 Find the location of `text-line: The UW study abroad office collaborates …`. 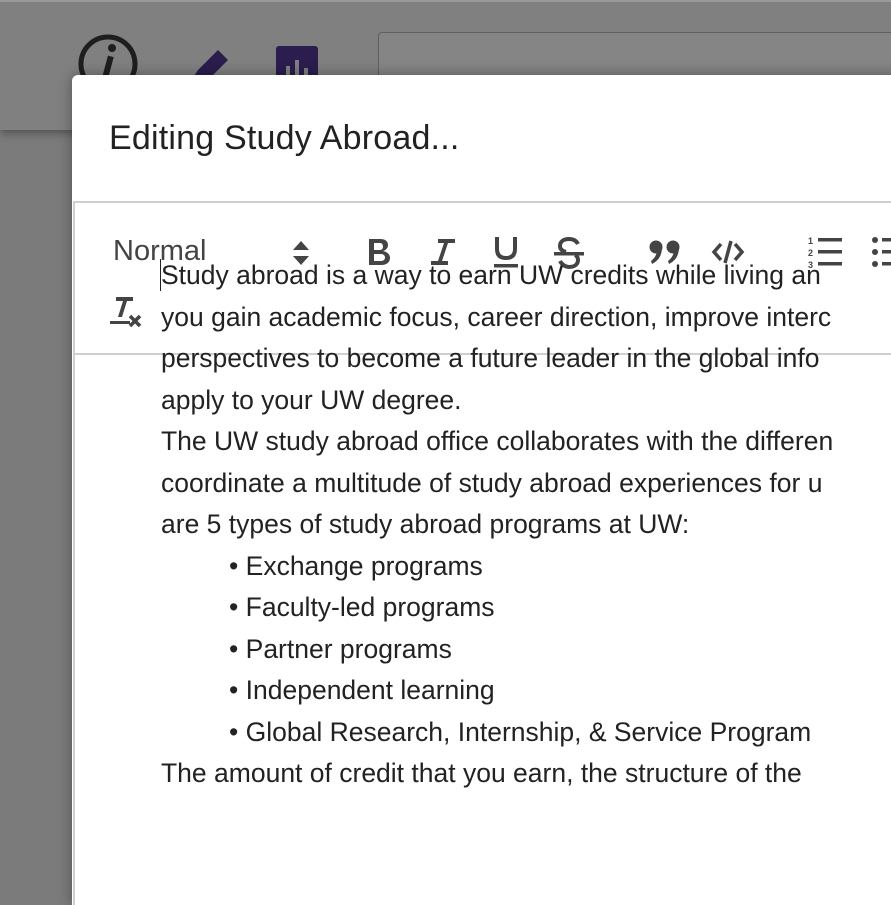

text-line: The UW study abroad office collaborates … is located at coordinates (497, 441).